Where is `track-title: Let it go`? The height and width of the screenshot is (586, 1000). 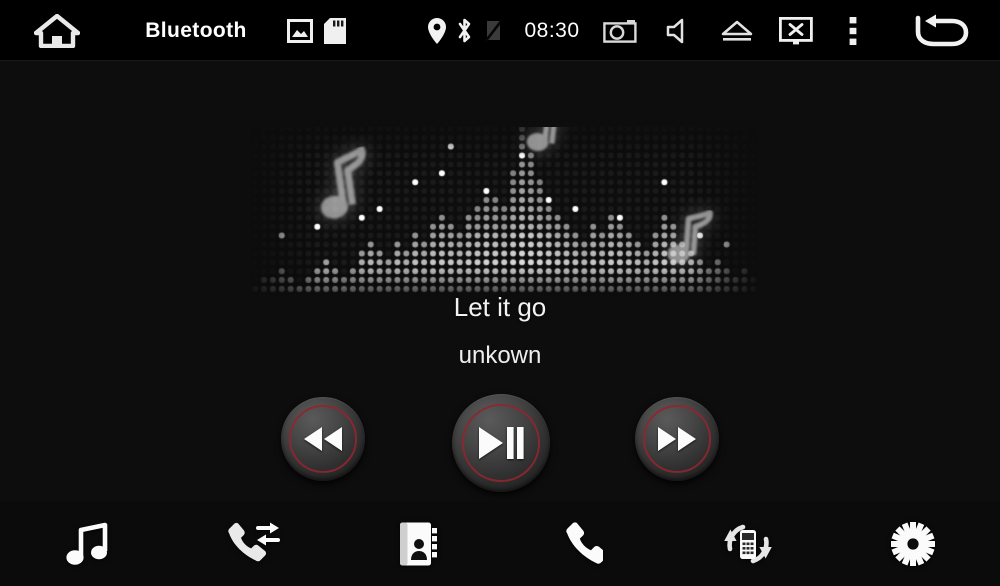 track-title: Let it go is located at coordinates (500, 307).